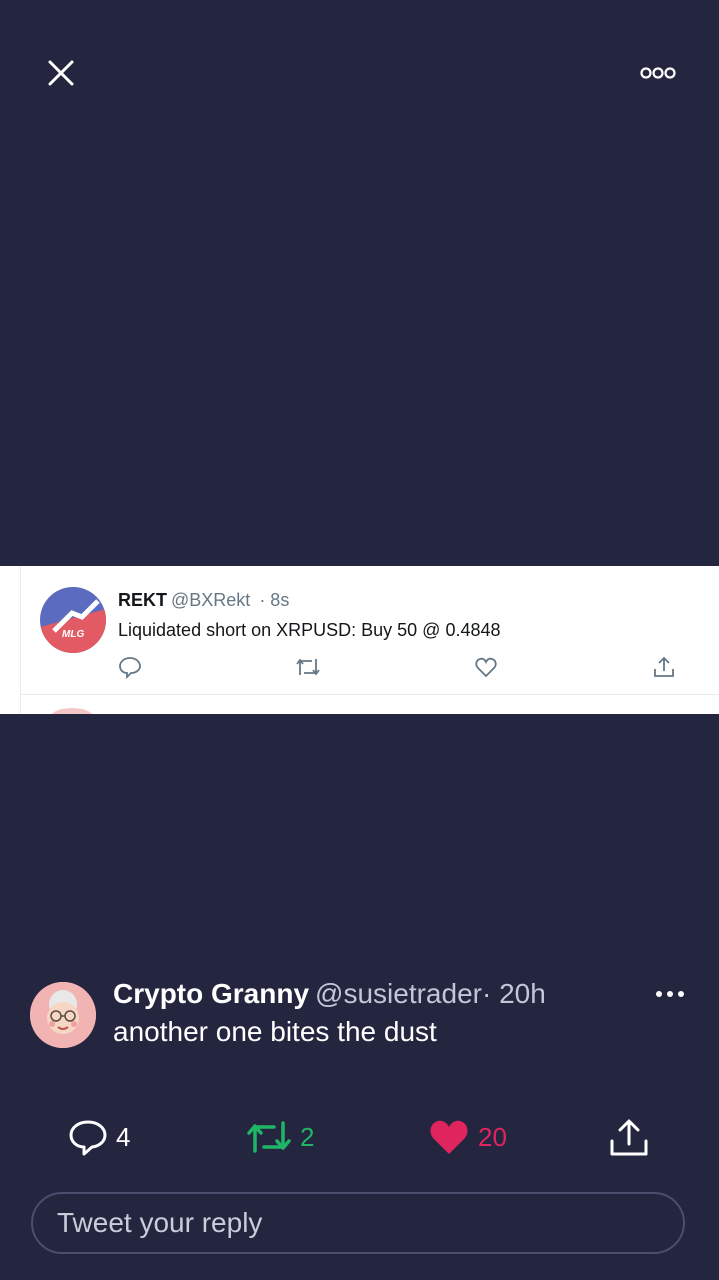 The image size is (719, 1280). What do you see at coordinates (72, 711) in the screenshot?
I see `next-avatar-peek` at bounding box center [72, 711].